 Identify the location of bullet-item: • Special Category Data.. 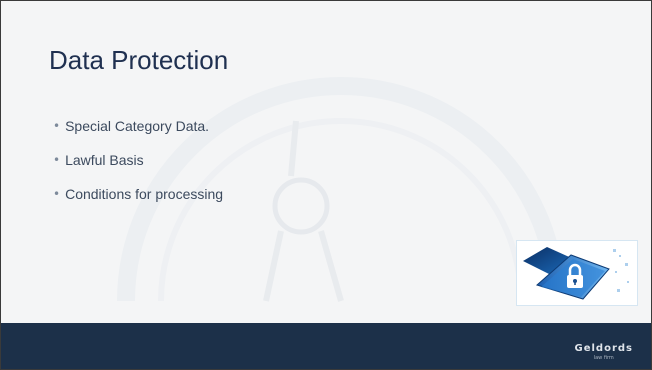
(138, 126).